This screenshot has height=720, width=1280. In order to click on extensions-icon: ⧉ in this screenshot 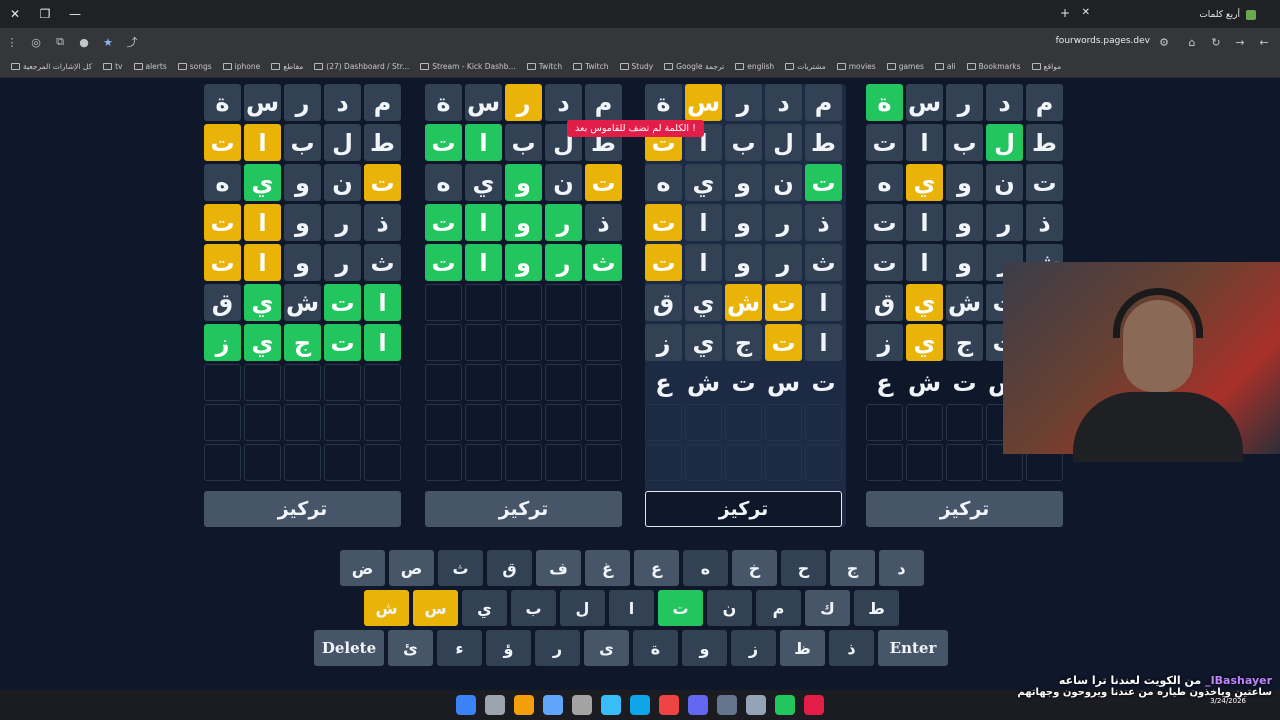, I will do `click(60, 42)`.